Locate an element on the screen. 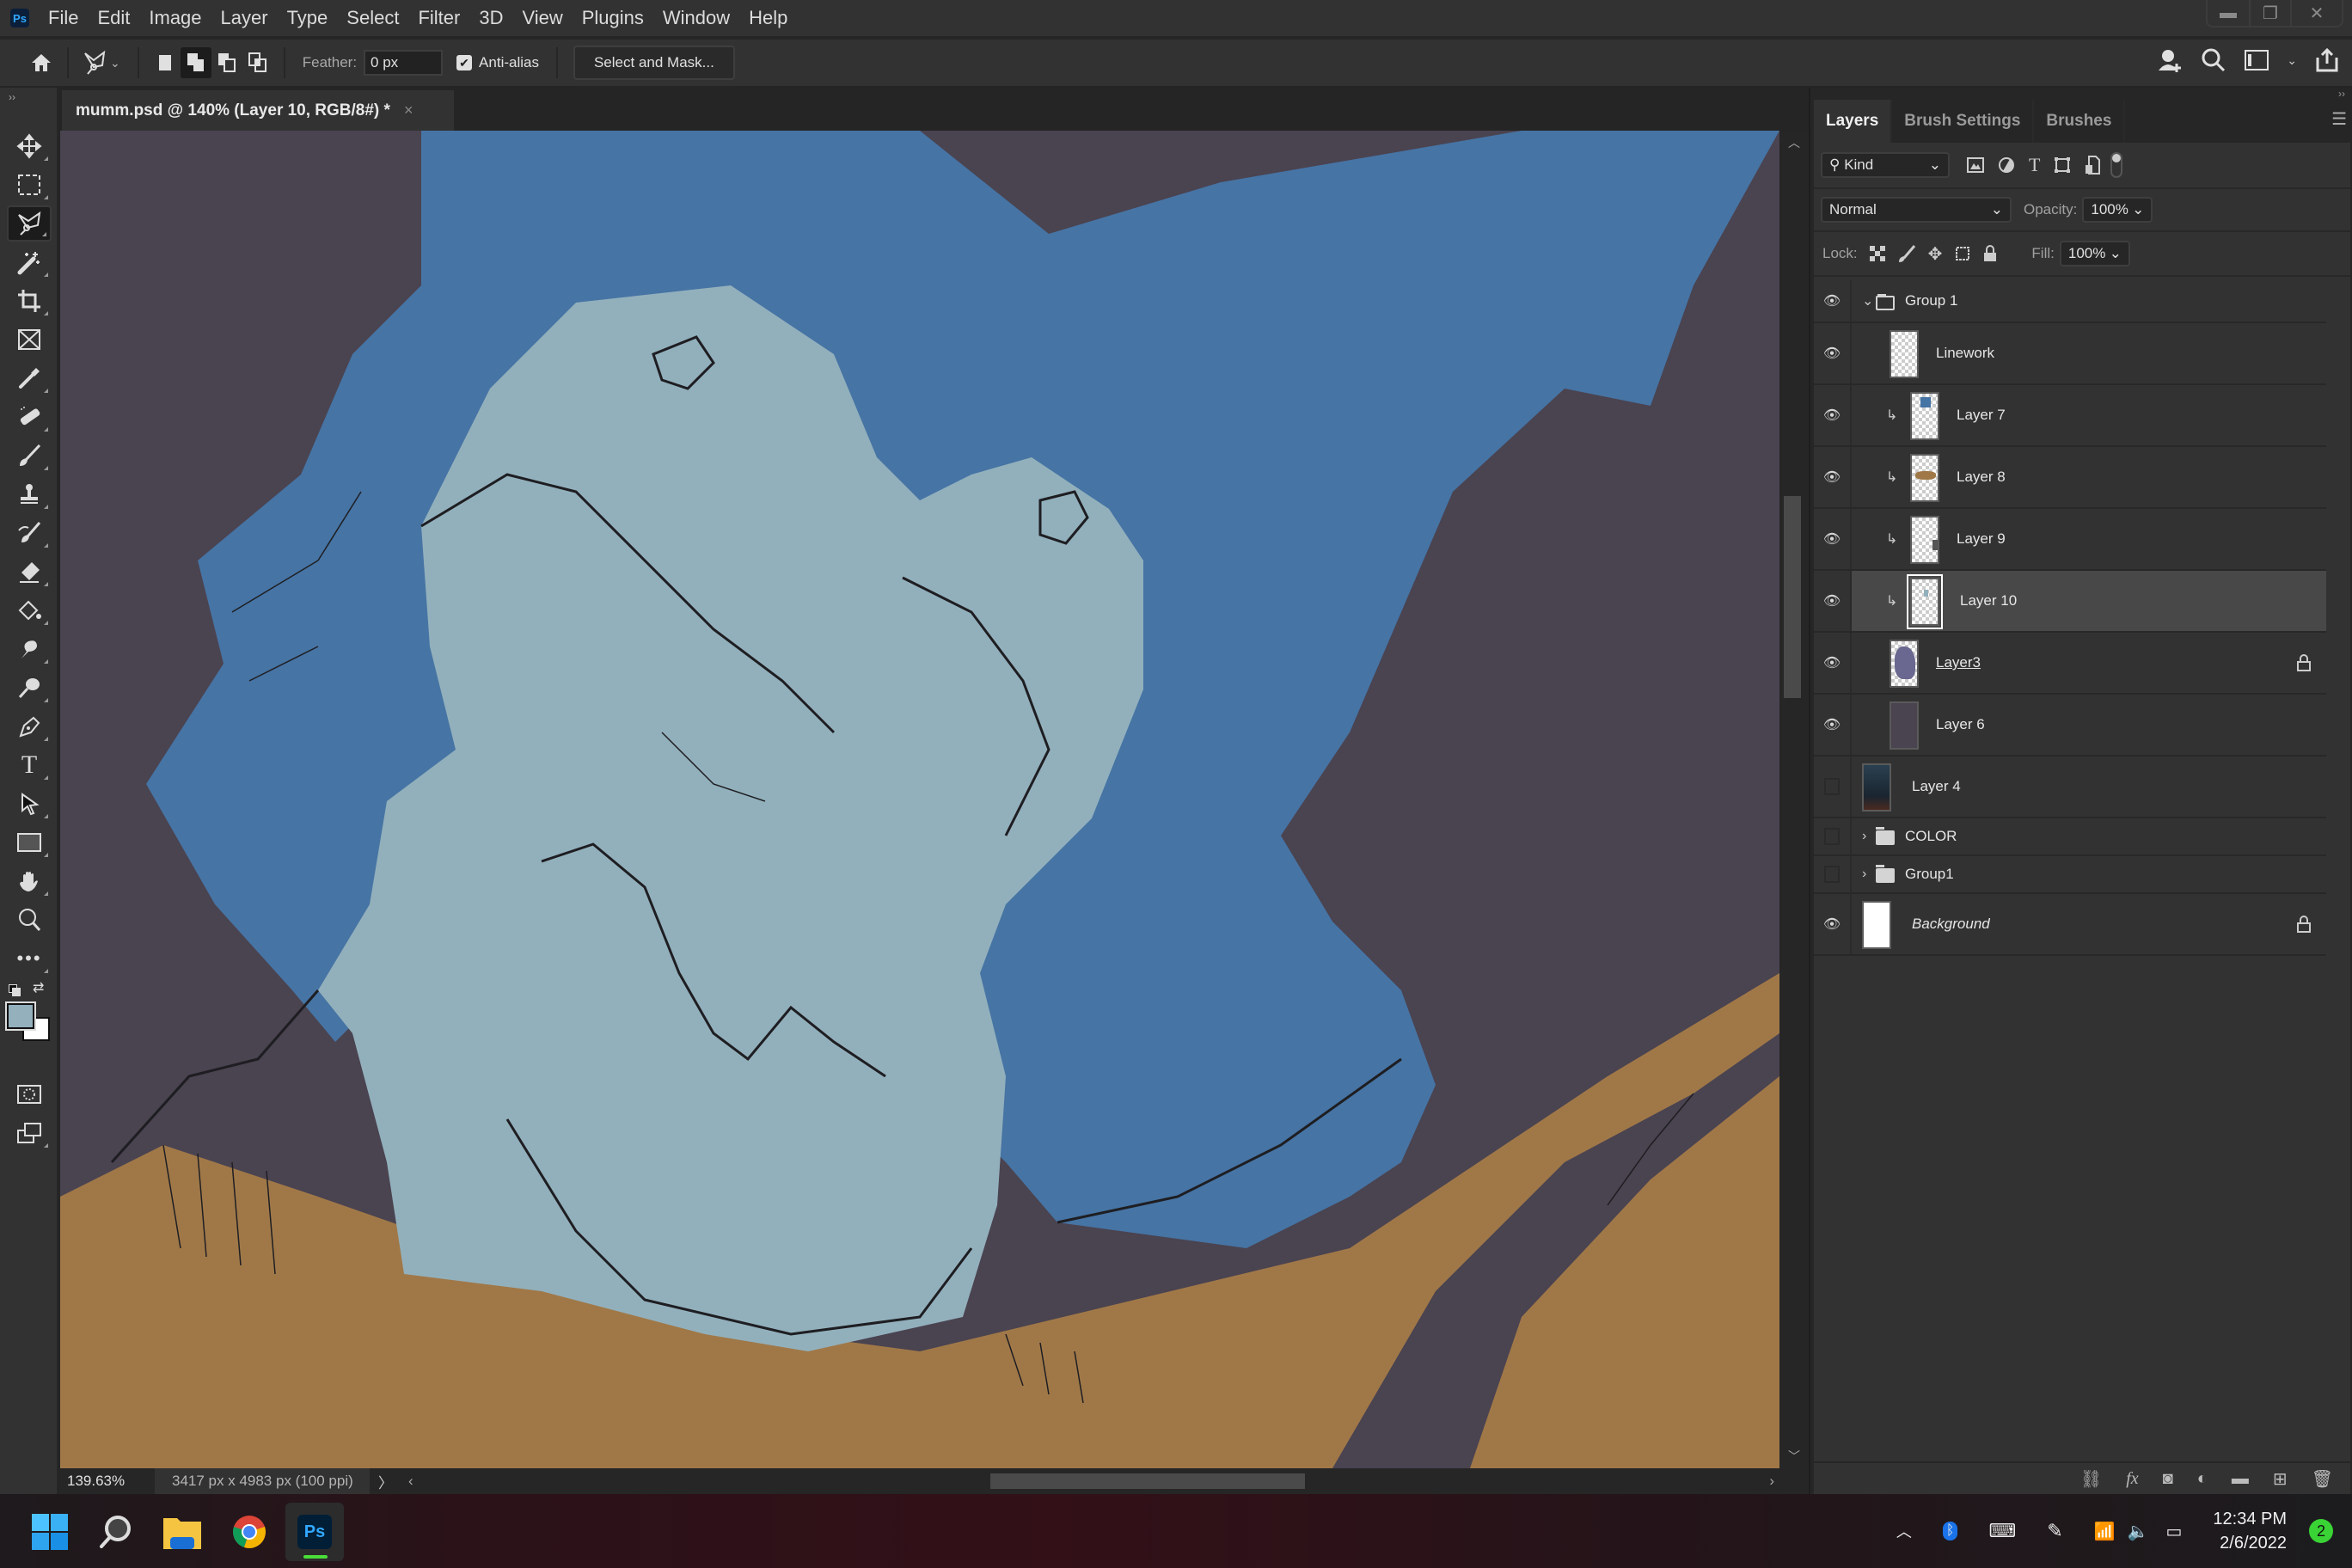 Image resolution: width=2352 pixels, height=1568 pixels. menu-help: Help is located at coordinates (768, 18).